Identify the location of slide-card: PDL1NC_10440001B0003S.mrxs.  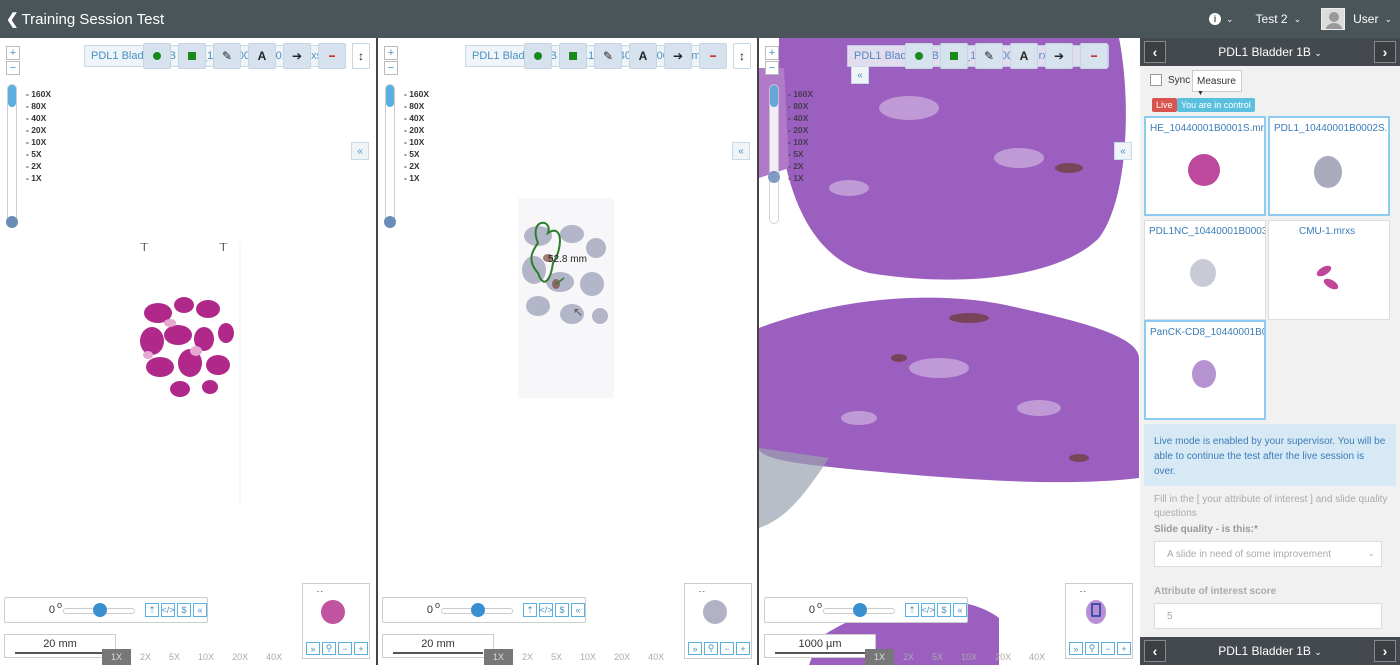
(1205, 270).